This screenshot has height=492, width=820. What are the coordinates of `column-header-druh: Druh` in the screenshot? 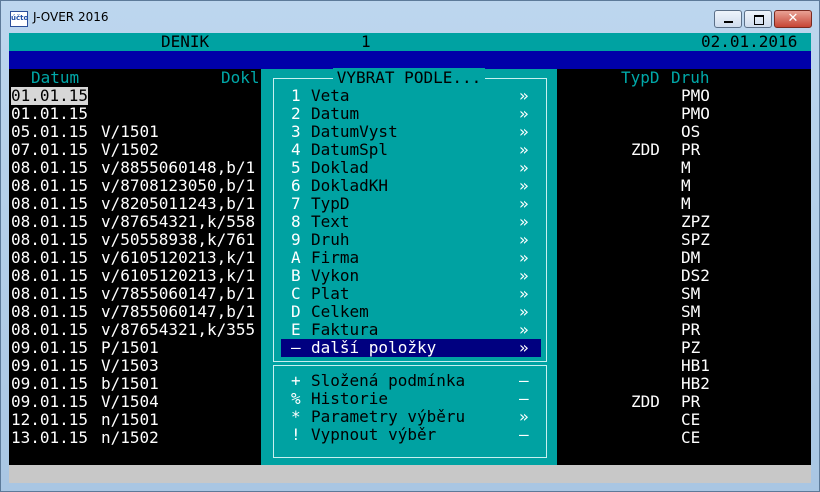 It's located at (690, 77).